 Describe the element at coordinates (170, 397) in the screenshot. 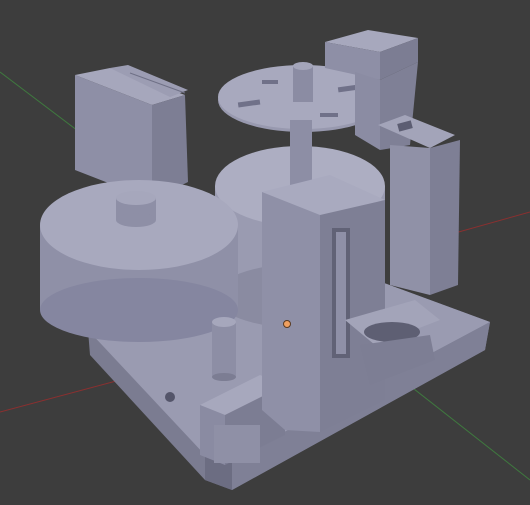

I see `base-hole` at that location.